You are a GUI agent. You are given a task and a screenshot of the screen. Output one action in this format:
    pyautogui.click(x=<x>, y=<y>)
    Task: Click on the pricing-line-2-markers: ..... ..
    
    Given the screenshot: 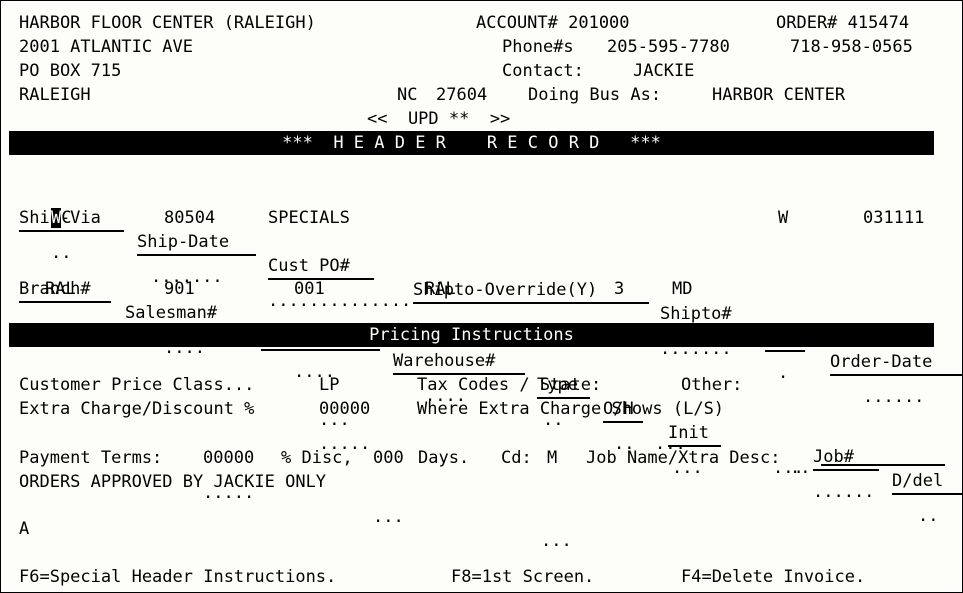 What is the action you would take?
    pyautogui.click(x=481, y=443)
    